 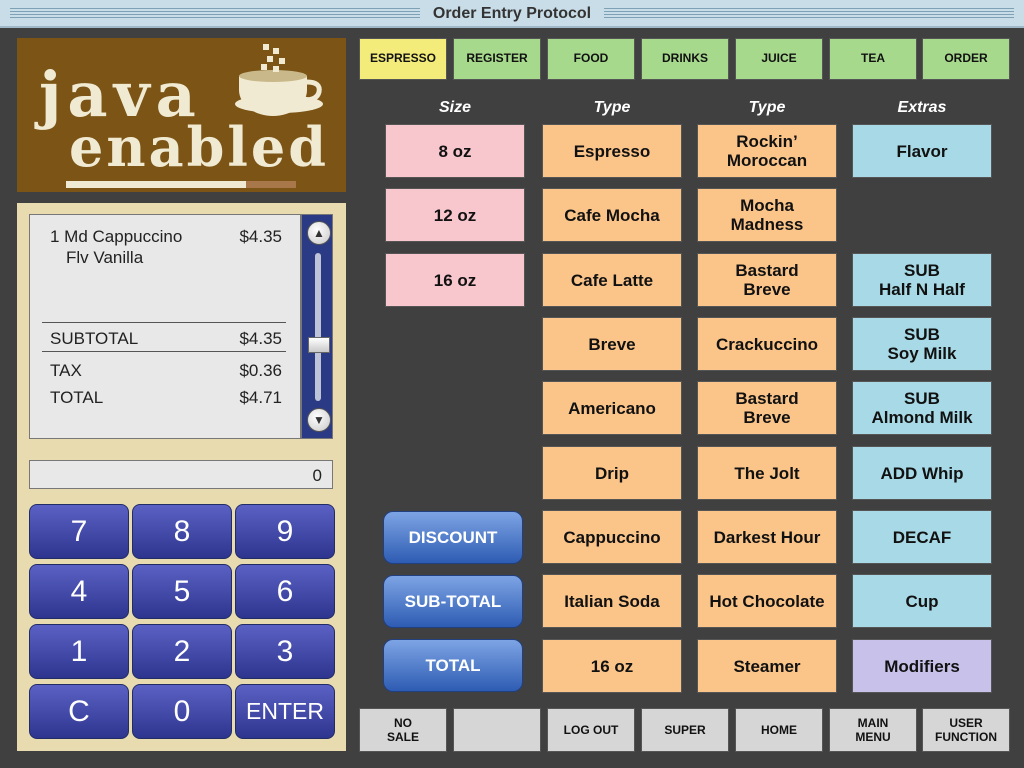 I want to click on subtotal-label: SUBTOTAL, so click(x=94, y=338).